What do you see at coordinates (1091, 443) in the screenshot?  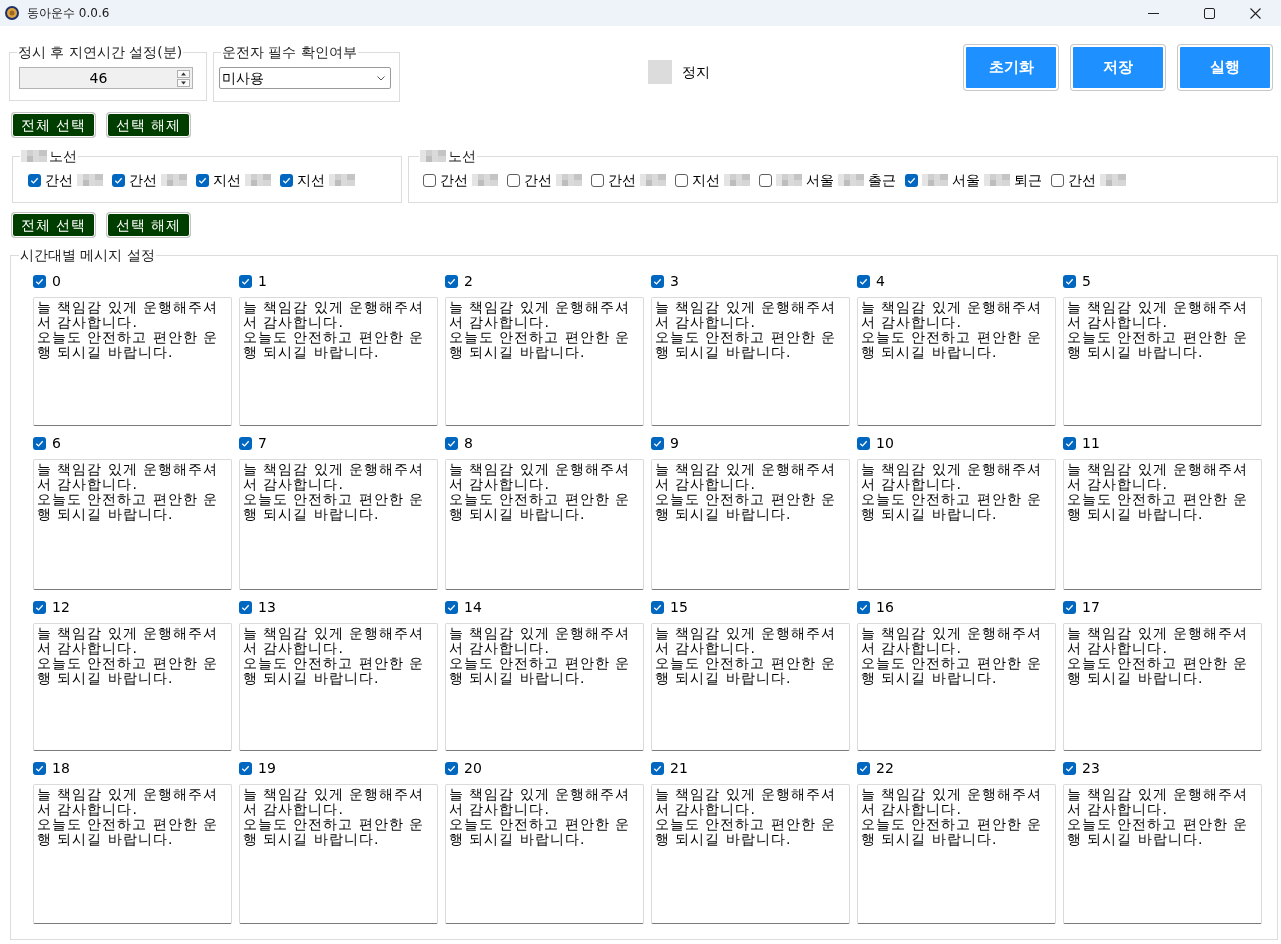 I see `hour-label: 11` at bounding box center [1091, 443].